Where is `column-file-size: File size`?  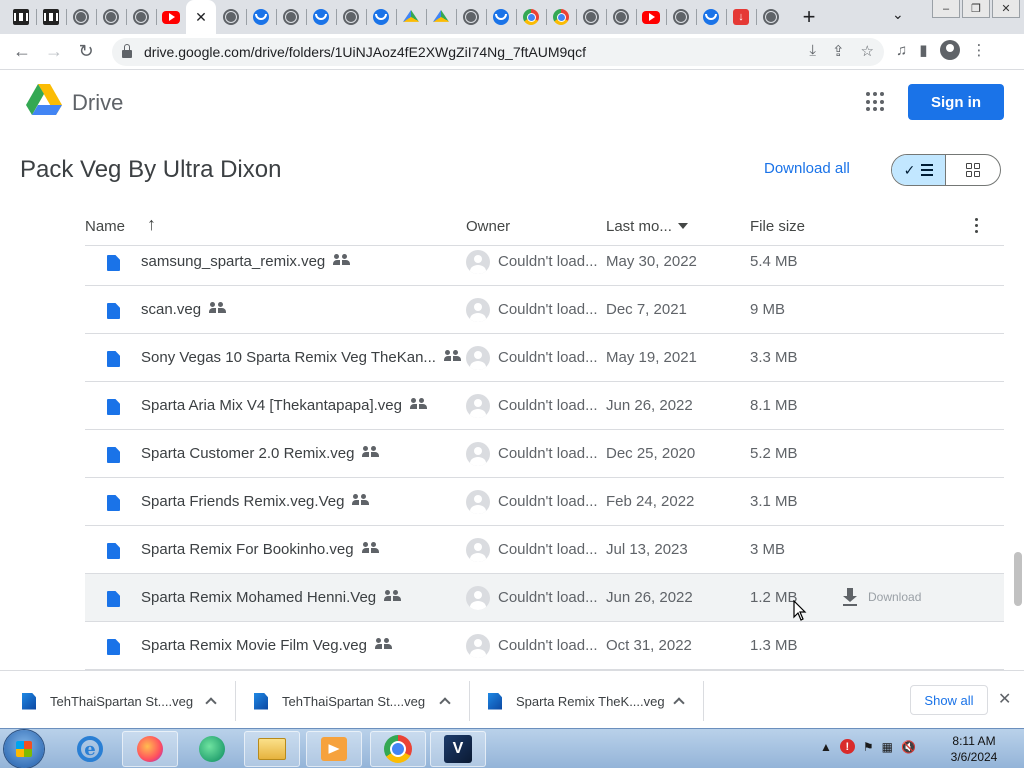 column-file-size: File size is located at coordinates (777, 226).